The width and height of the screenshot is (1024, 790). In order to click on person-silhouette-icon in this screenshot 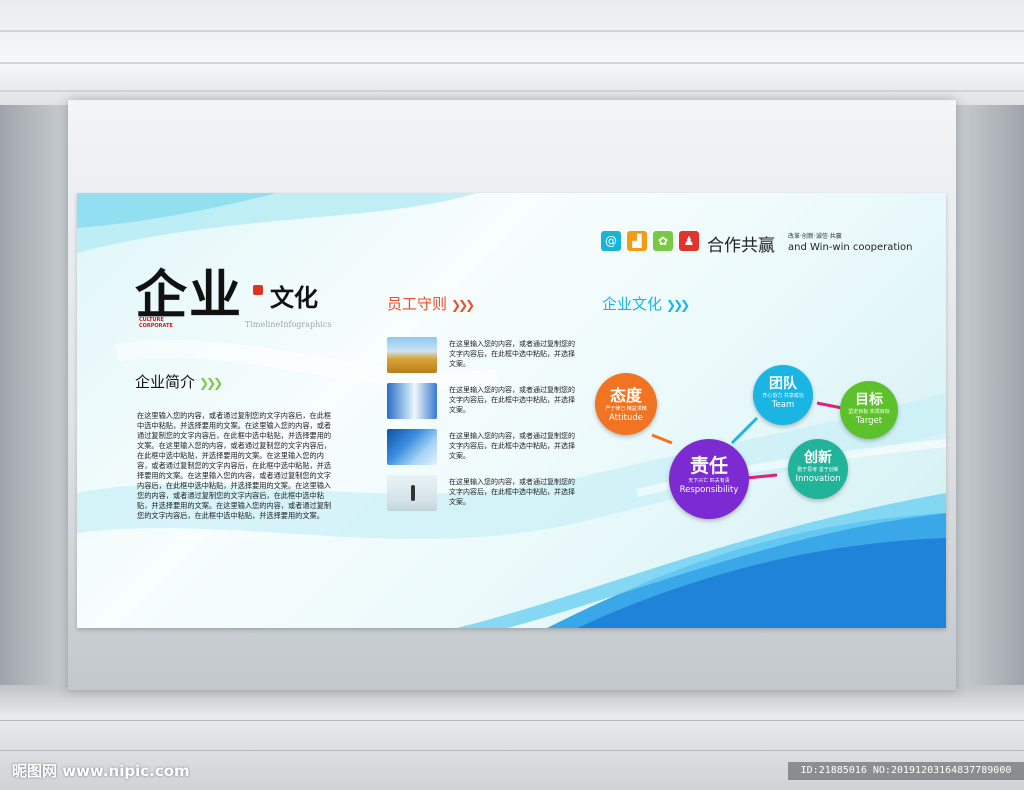, I will do `click(413, 493)`.